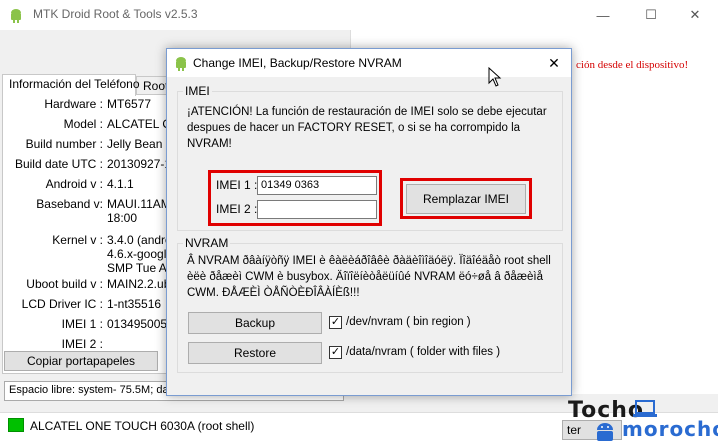 This screenshot has height=445, width=718. What do you see at coordinates (91, 304) in the screenshot?
I see `info-row-lcd-driver: LCD Driver IC :1-nt35516` at bounding box center [91, 304].